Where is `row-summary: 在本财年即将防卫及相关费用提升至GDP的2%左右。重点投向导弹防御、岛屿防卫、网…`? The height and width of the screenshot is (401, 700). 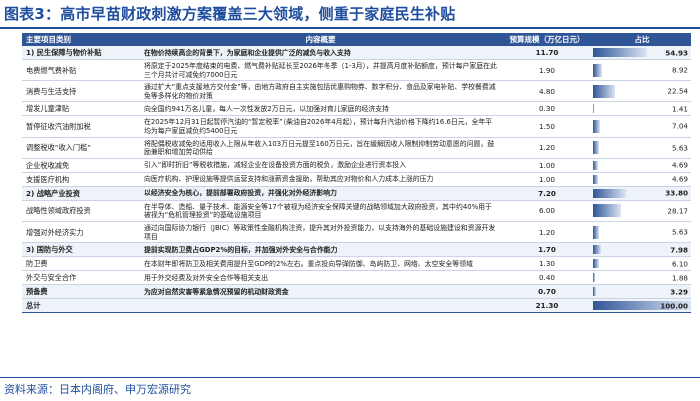 row-summary: 在本财年即将防卫及相关费用提升至GDP的2%左右。重点投向导弹防御、岛屿防卫、网… is located at coordinates (320, 264).